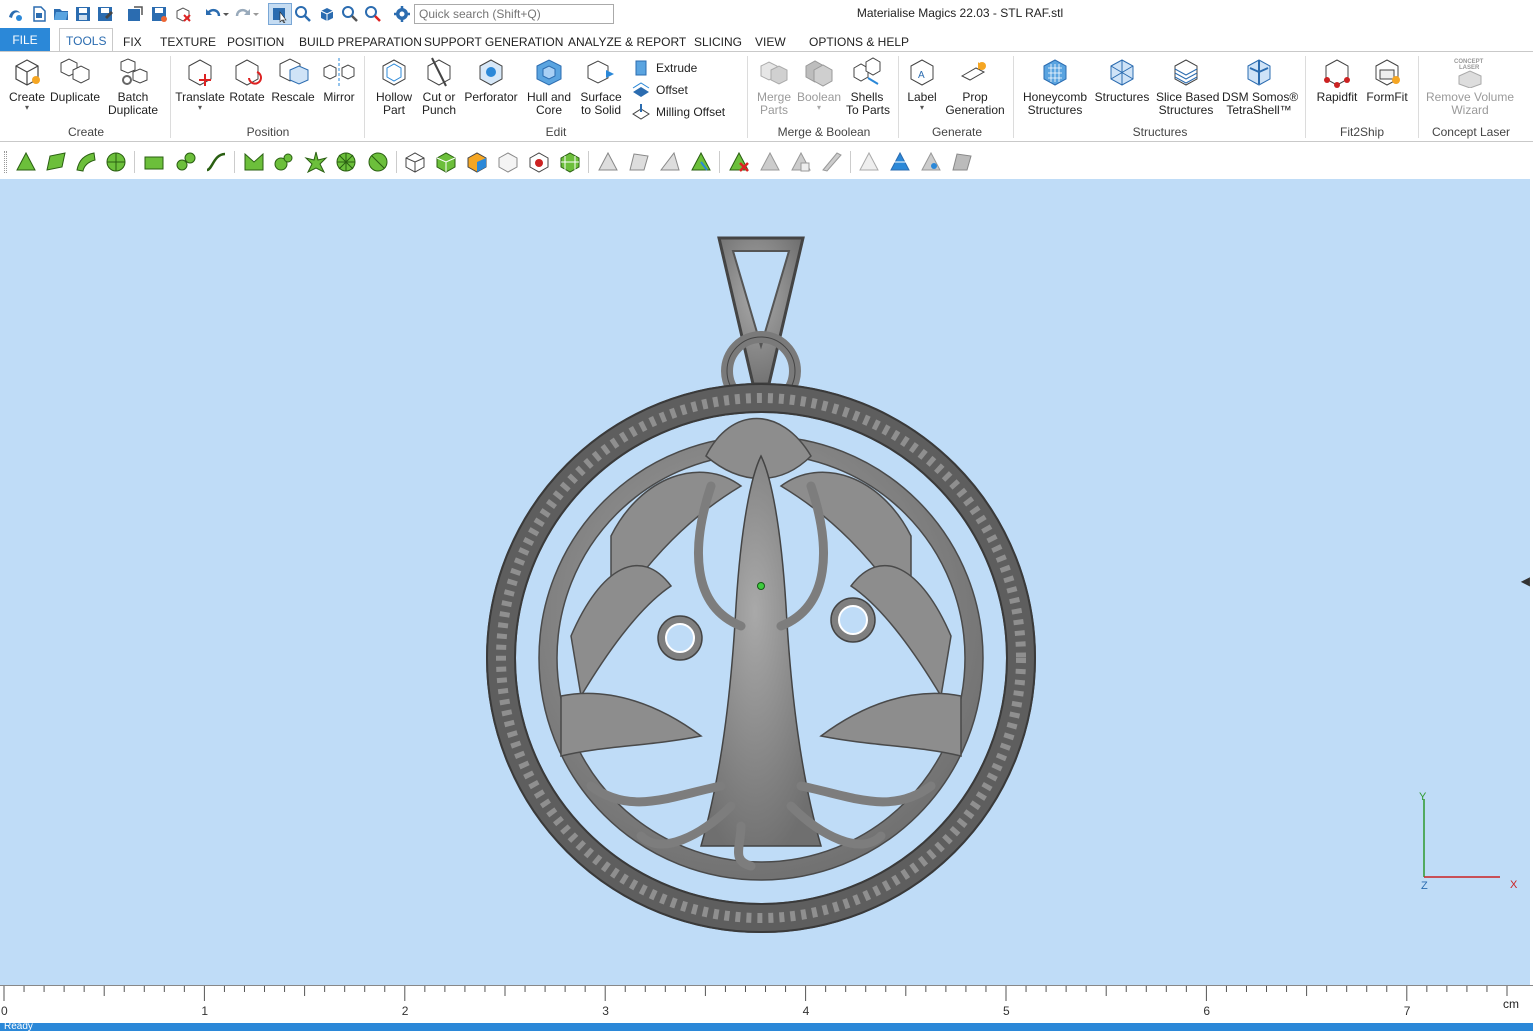 This screenshot has width=1533, height=1031. Describe the element at coordinates (56, 162) in the screenshot. I see `mark-plane-icon` at that location.